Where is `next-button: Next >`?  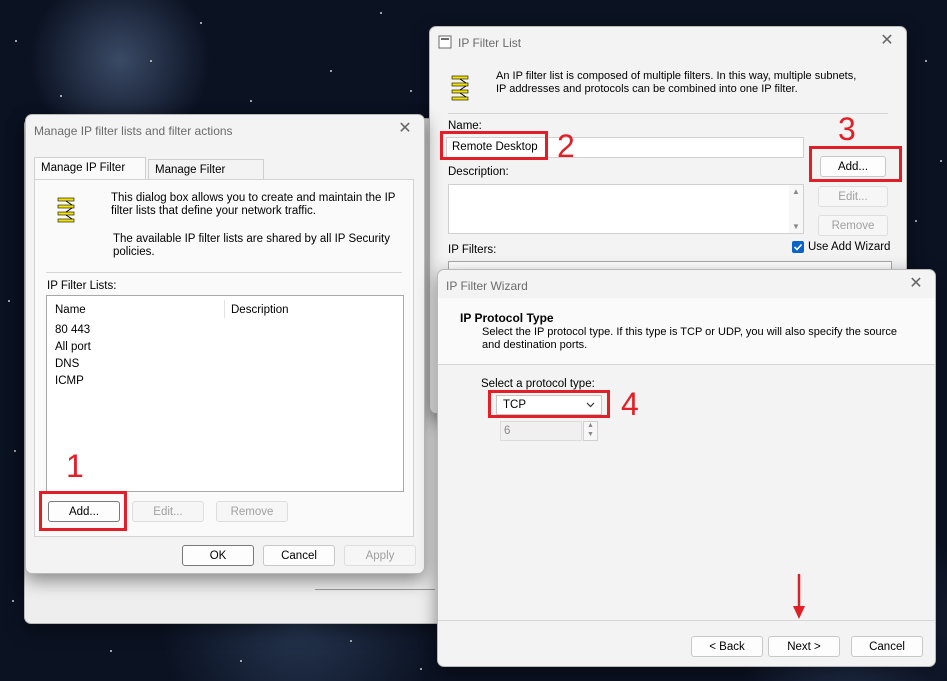
next-button: Next > is located at coordinates (804, 646).